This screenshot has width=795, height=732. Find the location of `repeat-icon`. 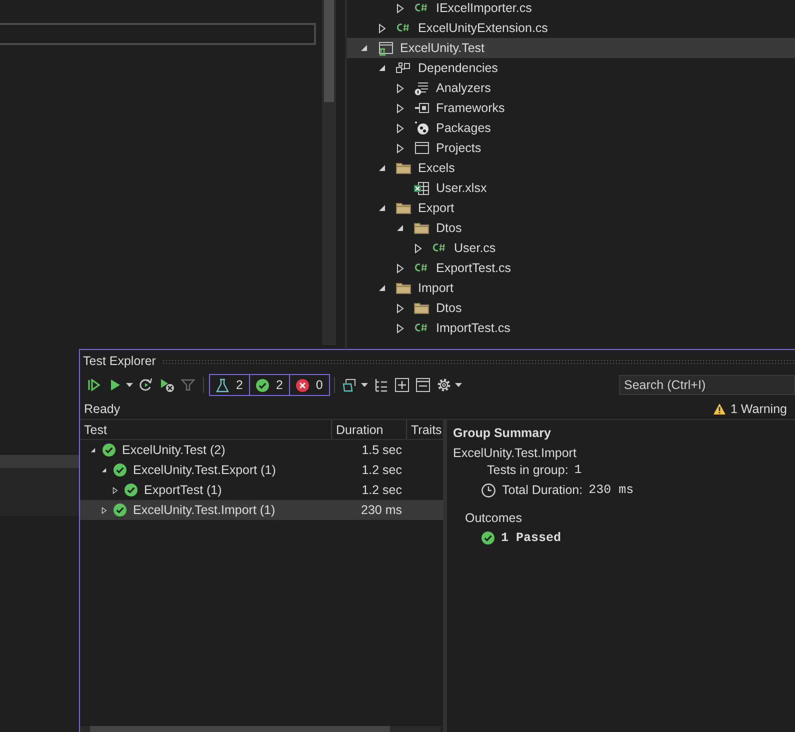

repeat-icon is located at coordinates (146, 385).